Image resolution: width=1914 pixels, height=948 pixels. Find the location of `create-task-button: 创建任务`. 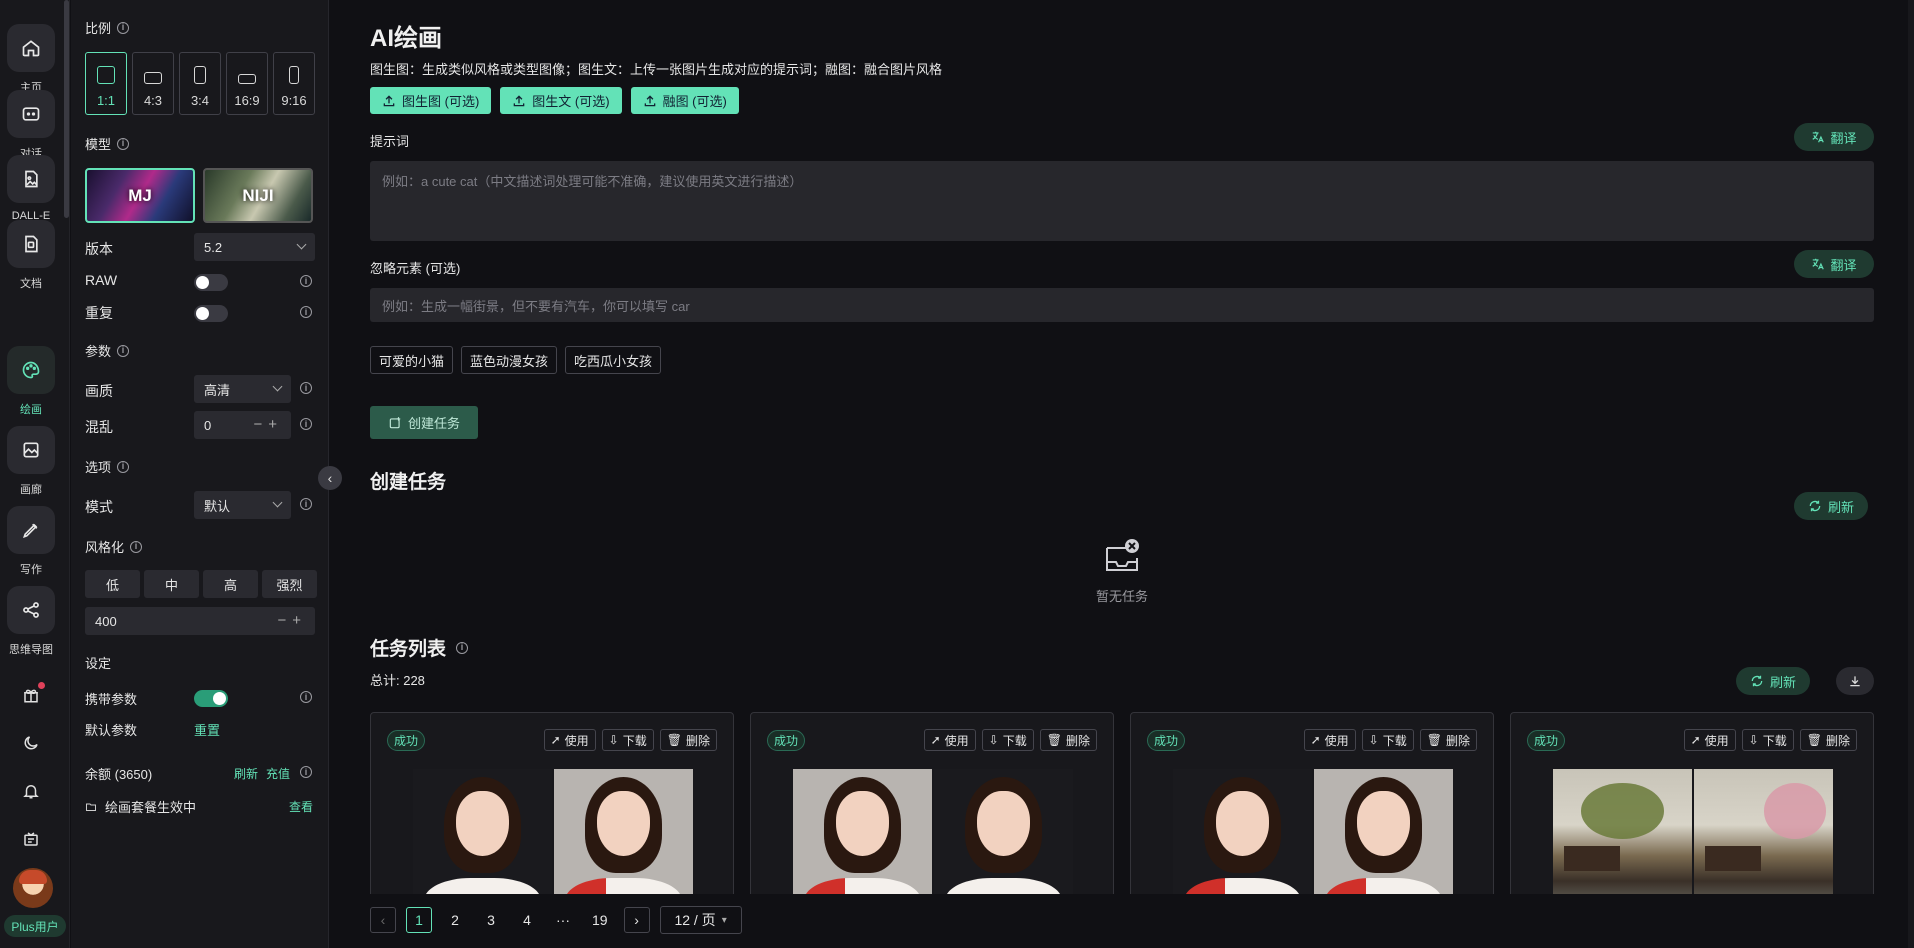

create-task-button: 创建任务 is located at coordinates (424, 422).